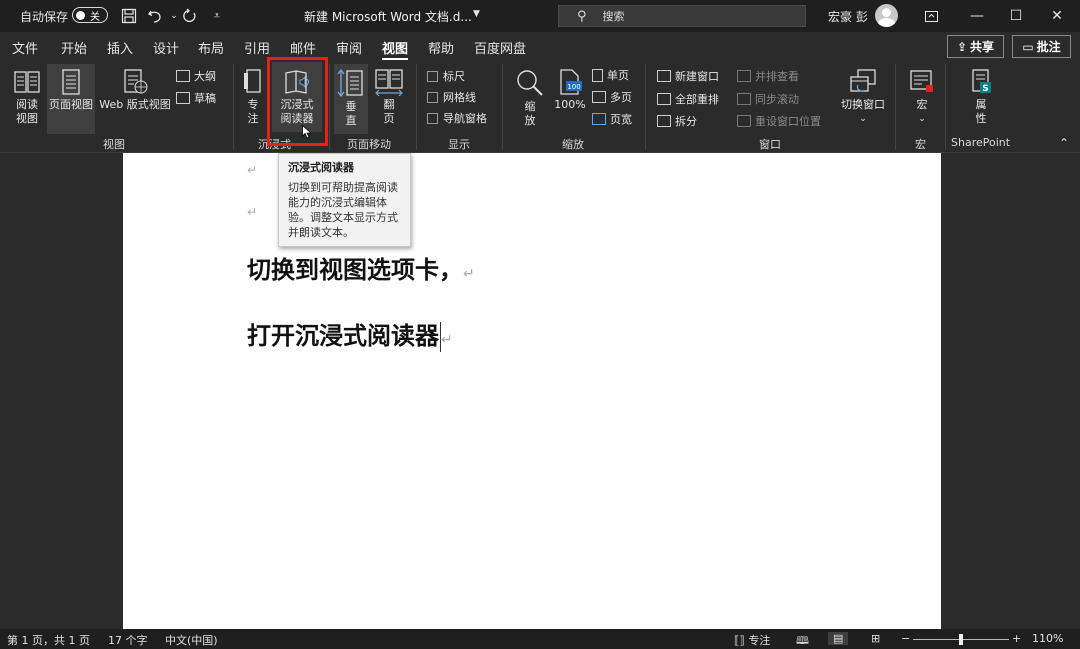 The image size is (1080, 649). Describe the element at coordinates (135, 90) in the screenshot. I see `web-layout-button: Web 版式视图` at that location.